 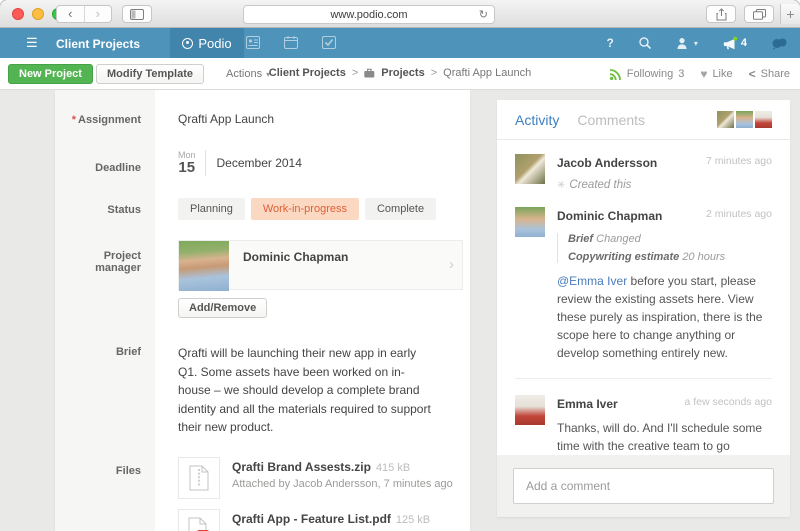 What do you see at coordinates (609, 216) in the screenshot?
I see `activity-author: Dominic Chapman` at bounding box center [609, 216].